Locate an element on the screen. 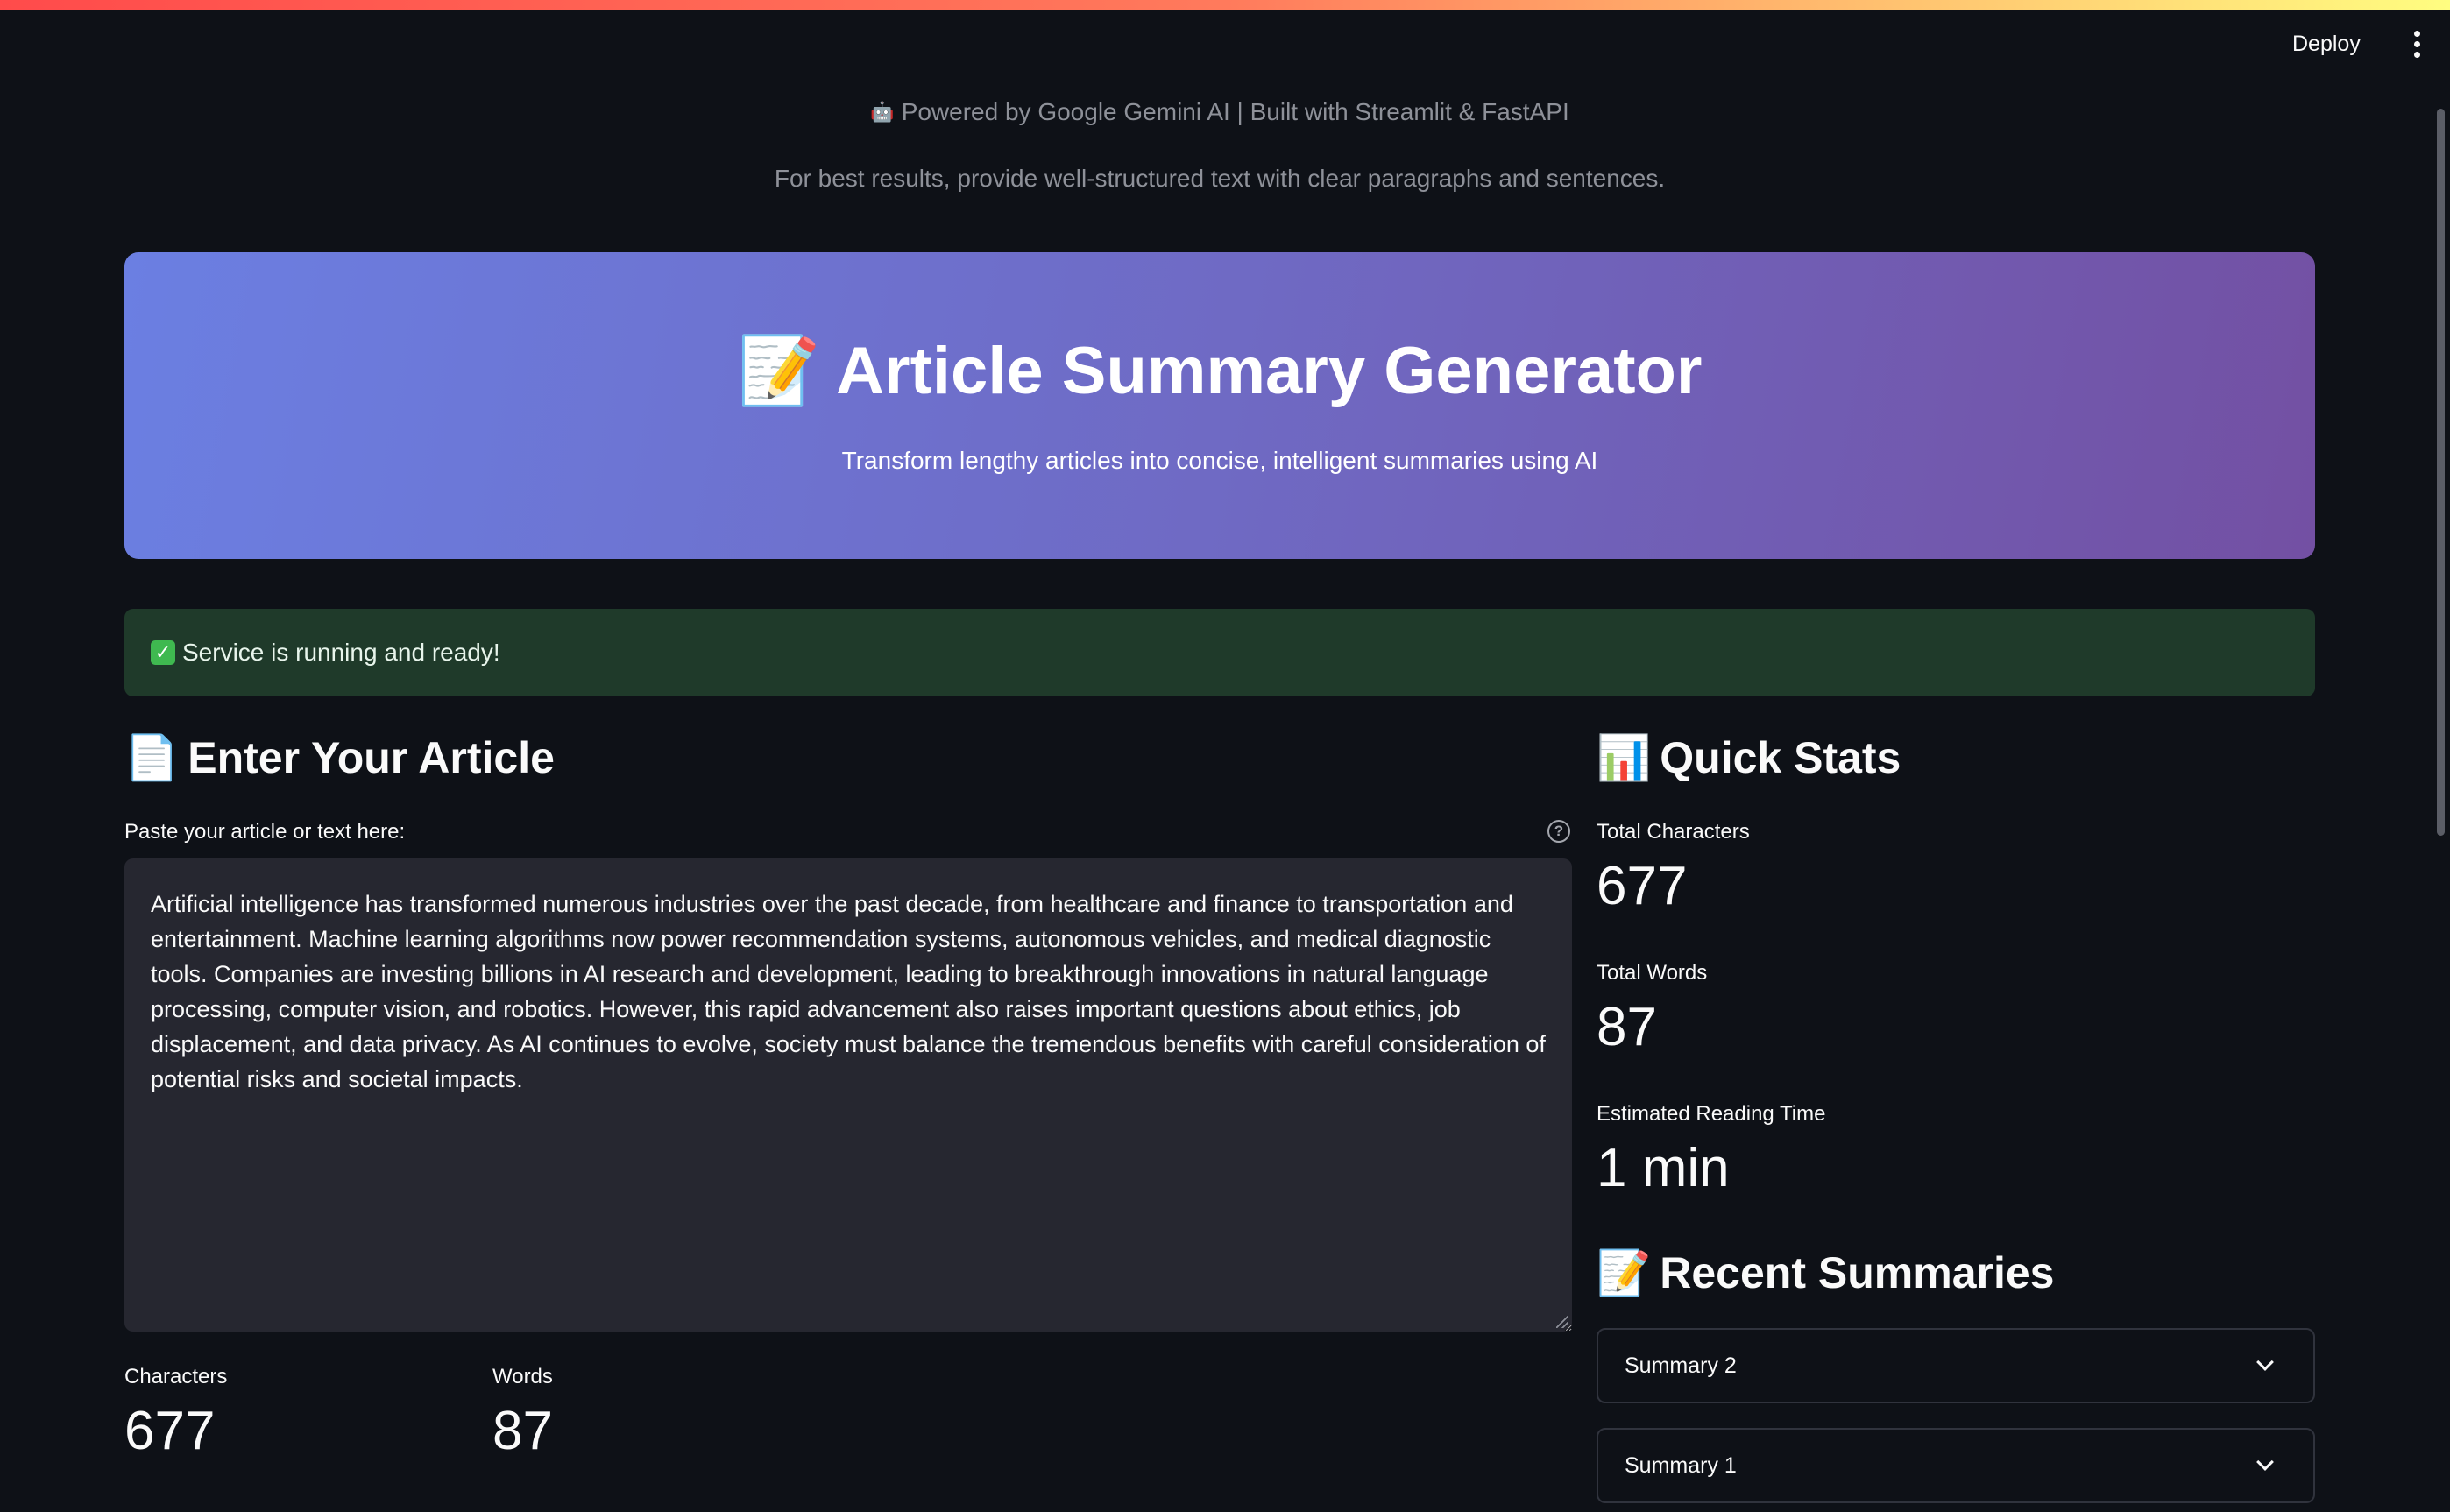 The width and height of the screenshot is (2450, 1512). top-decoration-stripe is located at coordinates (1225, 5).